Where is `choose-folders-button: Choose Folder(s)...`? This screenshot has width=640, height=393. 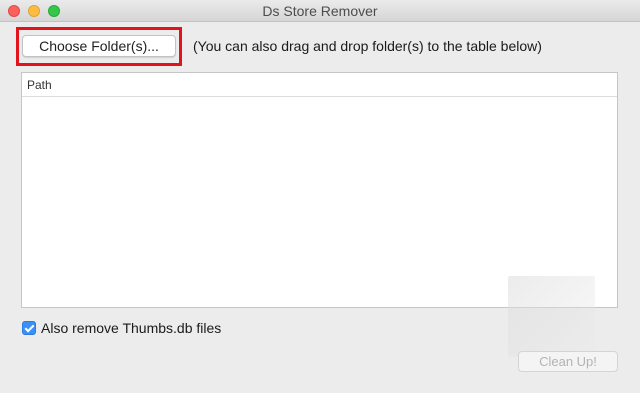
choose-folders-button: Choose Folder(s)... is located at coordinates (99, 46).